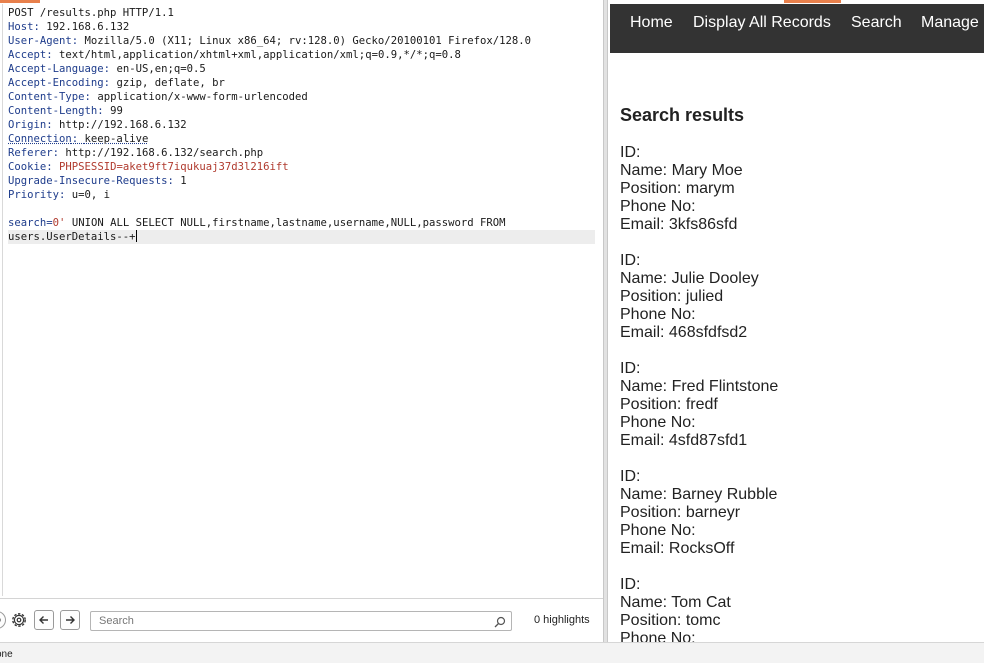 The height and width of the screenshot is (663, 984). Describe the element at coordinates (684, 332) in the screenshot. I see `record-email: Email: 468sfdfsd2` at that location.